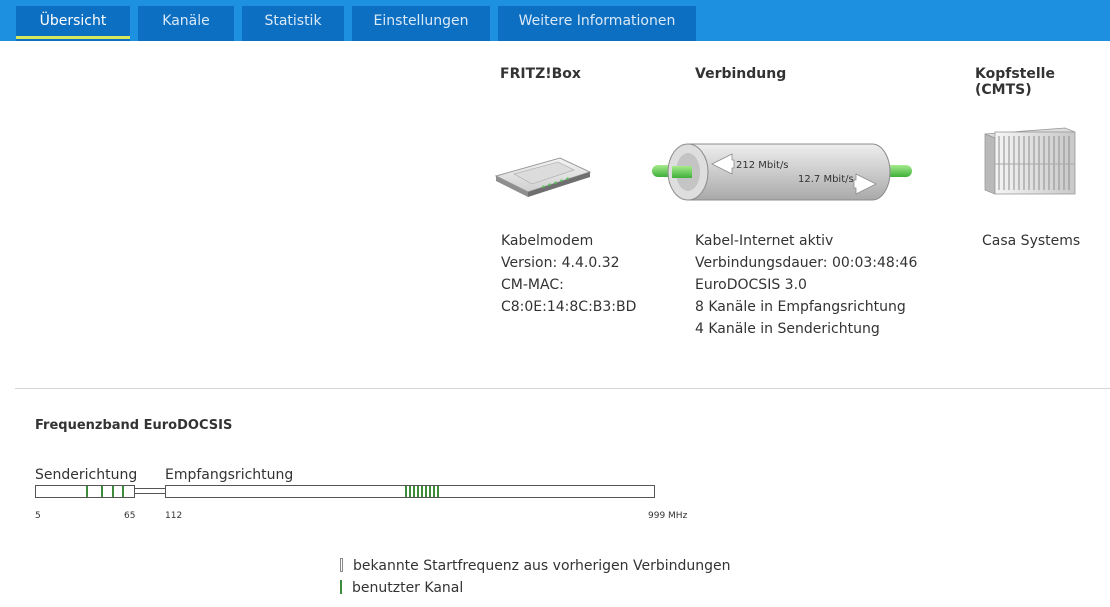  What do you see at coordinates (751, 285) in the screenshot?
I see `connection-standard: EuroDOCSIS 3.0` at bounding box center [751, 285].